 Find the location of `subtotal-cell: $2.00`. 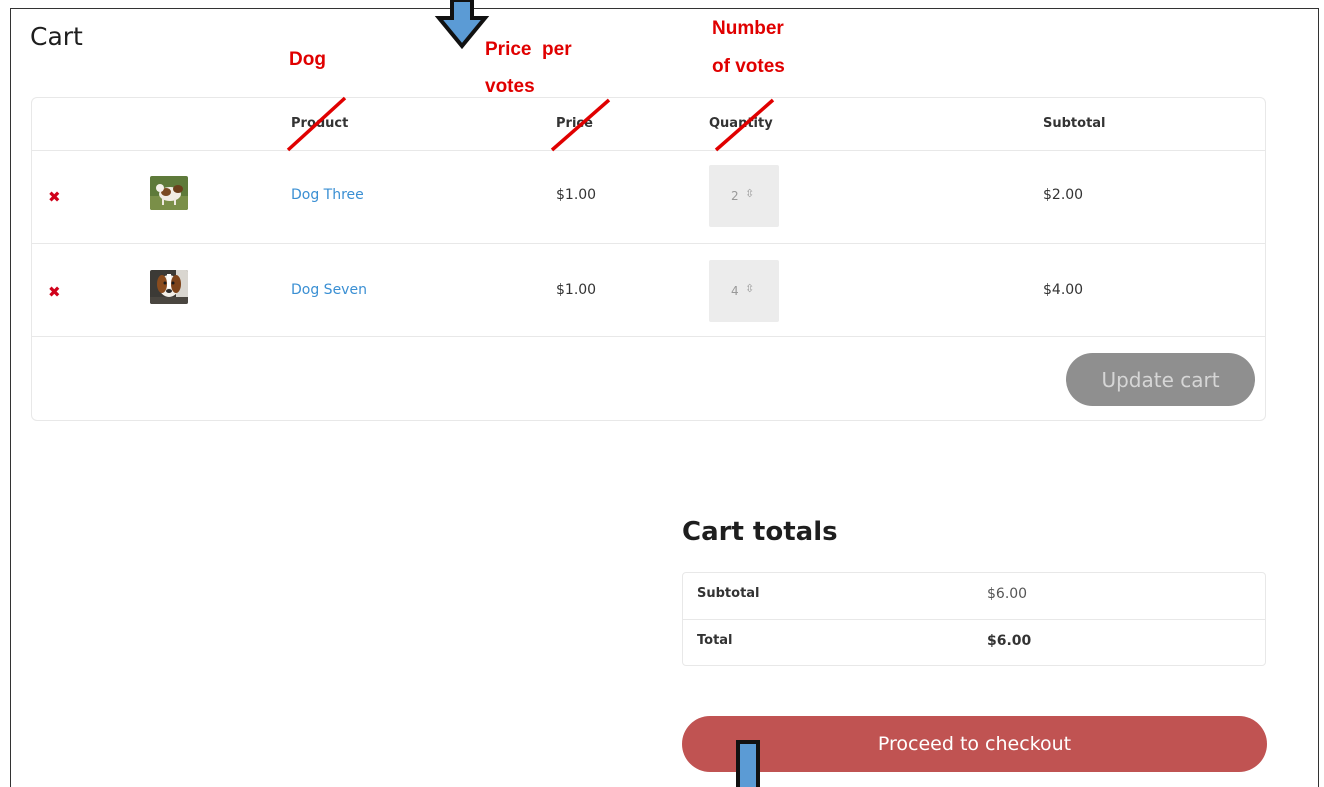

subtotal-cell: $2.00 is located at coordinates (1063, 195).